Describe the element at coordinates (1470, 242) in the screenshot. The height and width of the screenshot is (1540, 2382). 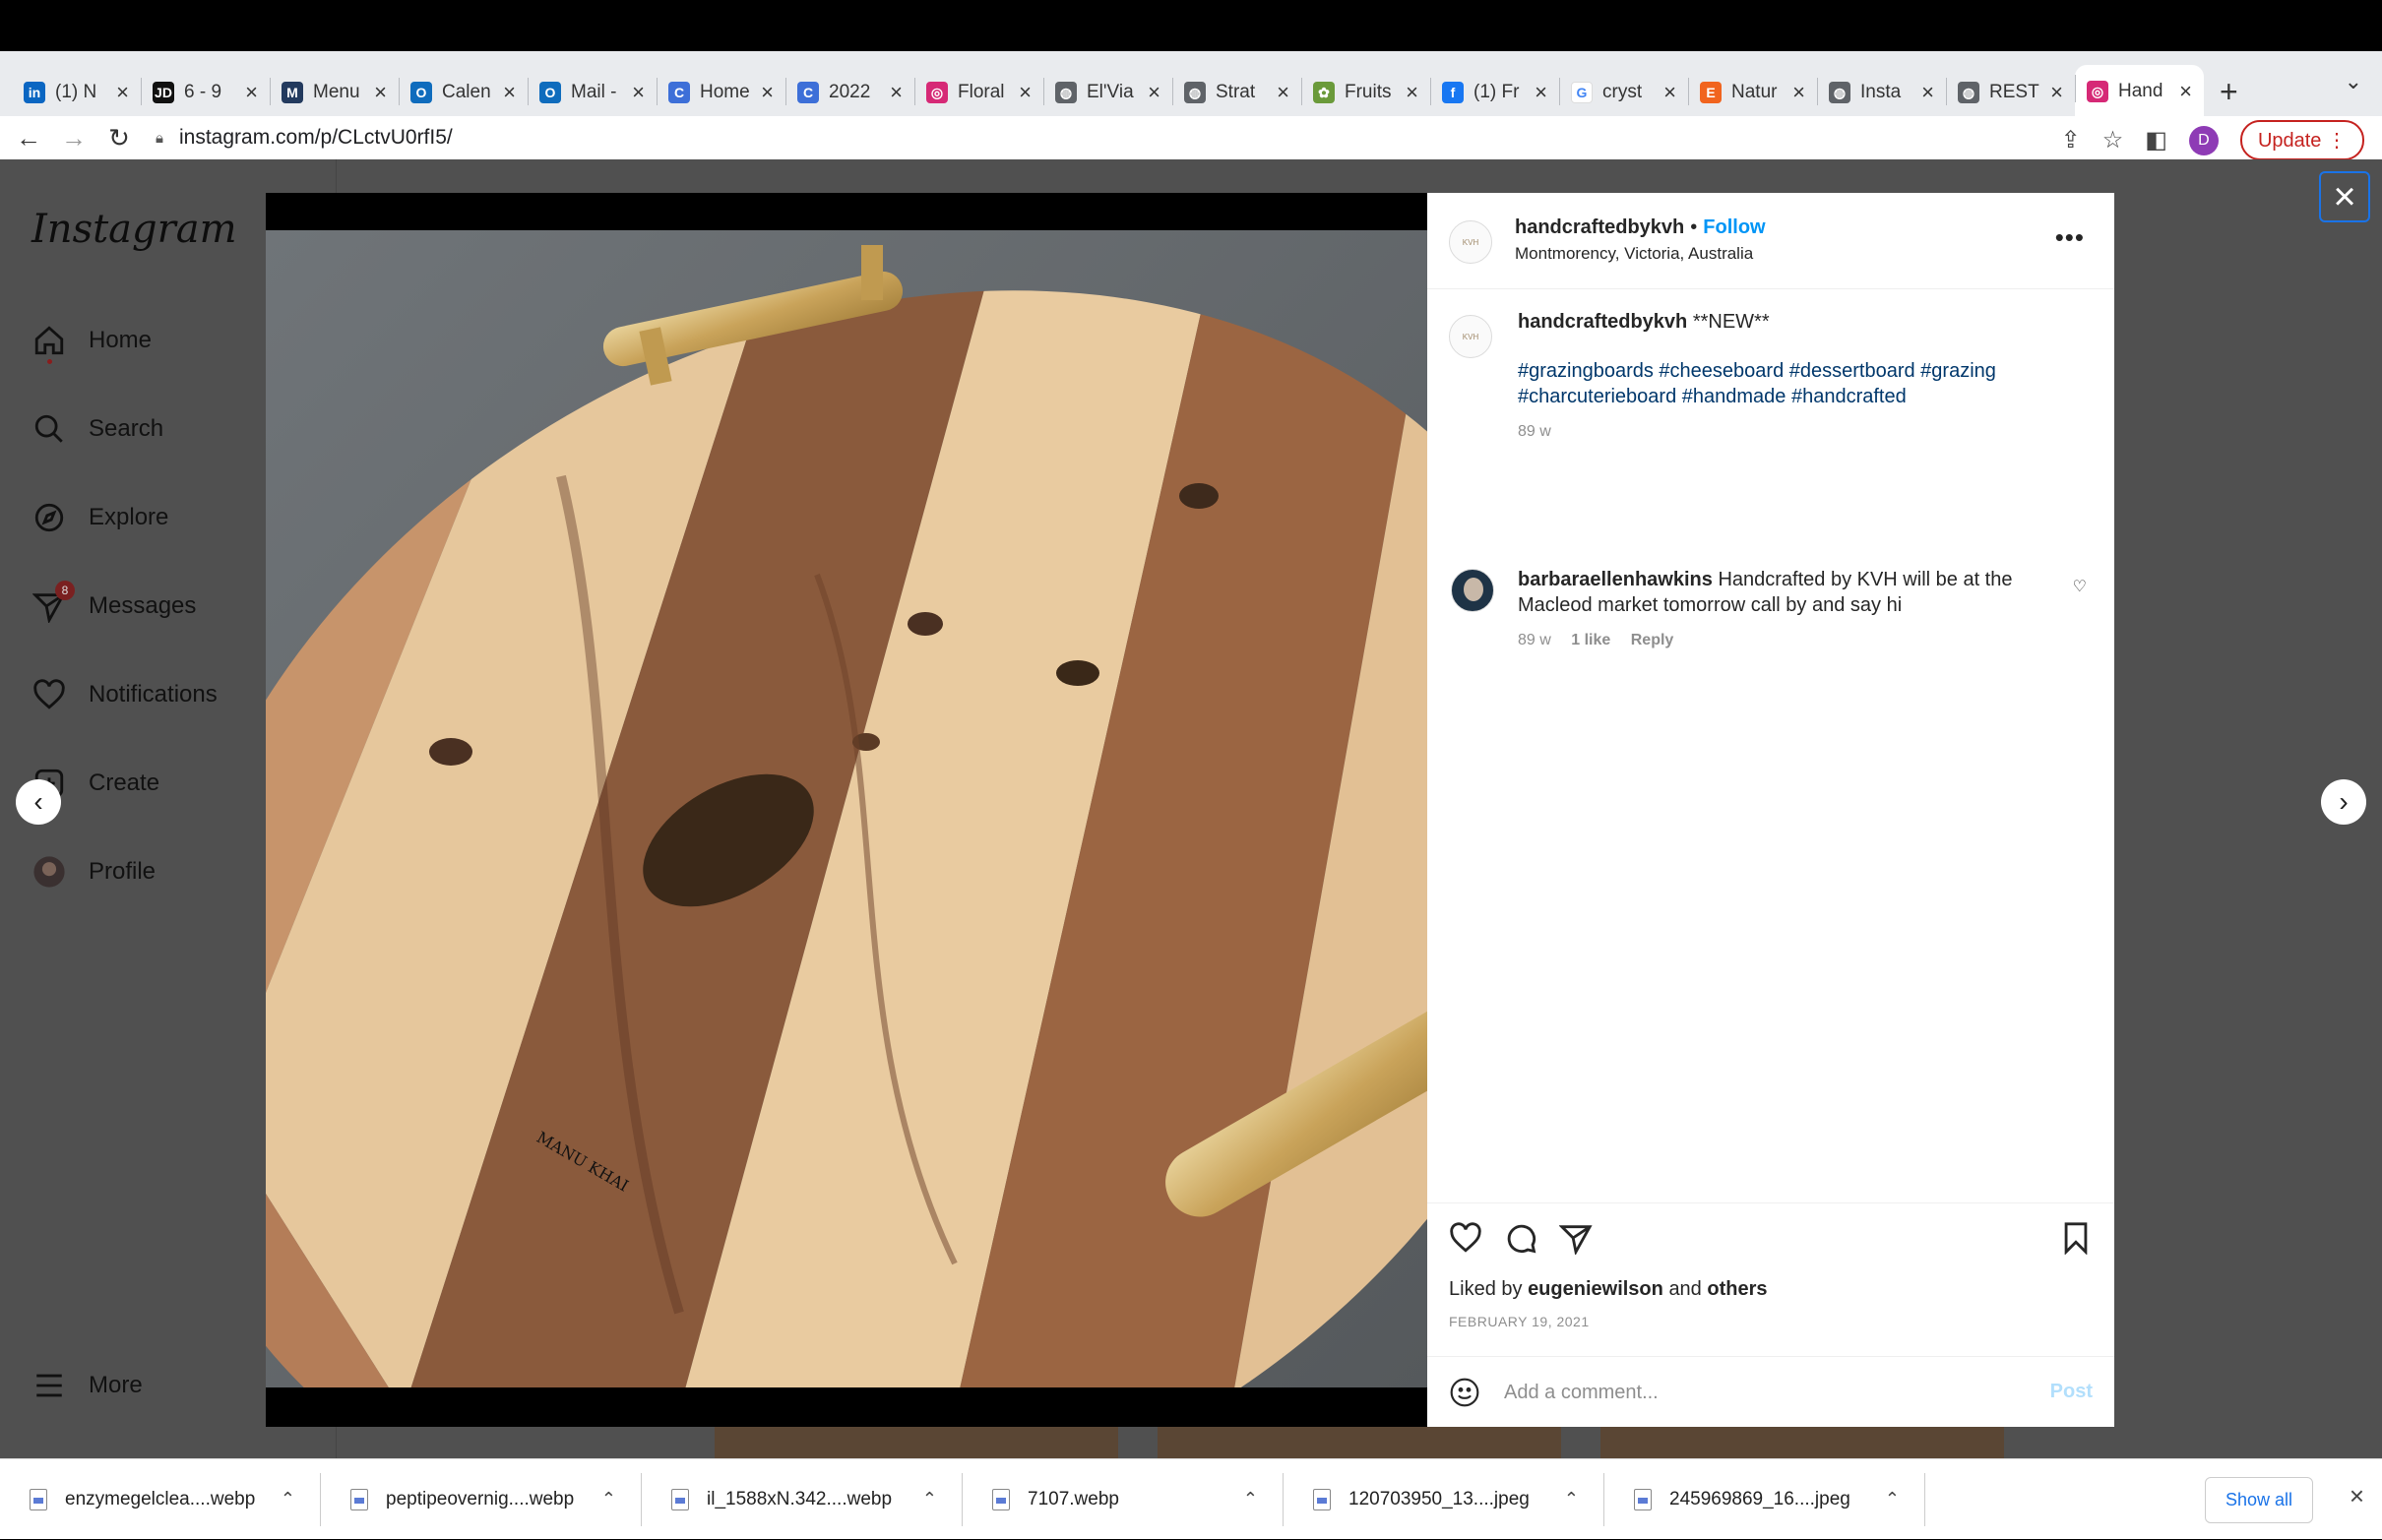
I see `author-avatar: KVH` at that location.